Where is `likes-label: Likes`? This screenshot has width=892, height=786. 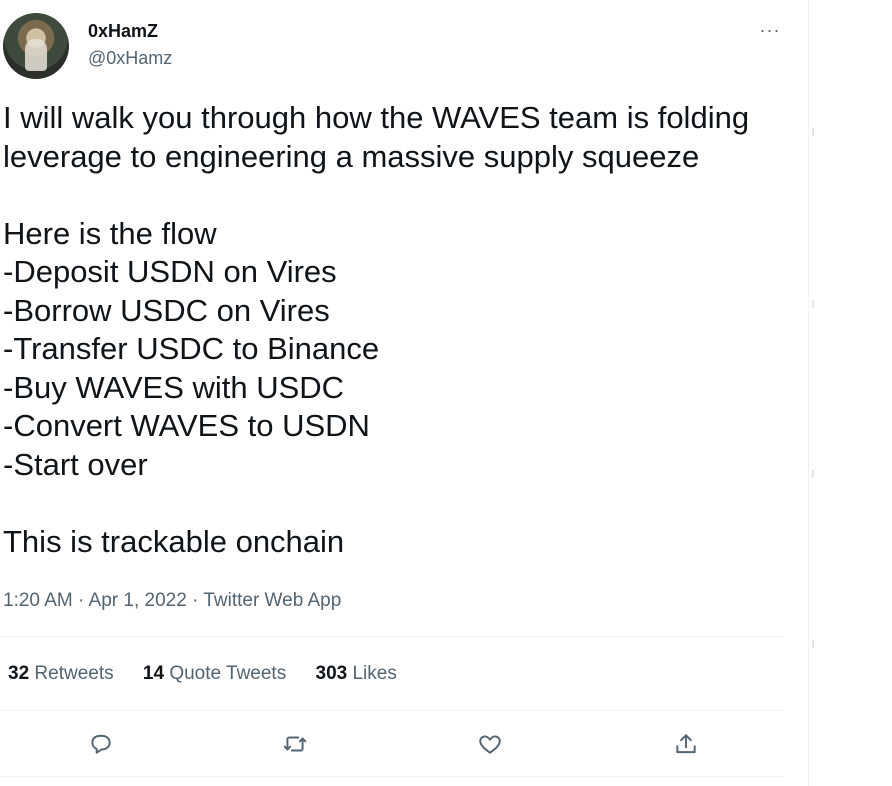
likes-label: Likes is located at coordinates (374, 673).